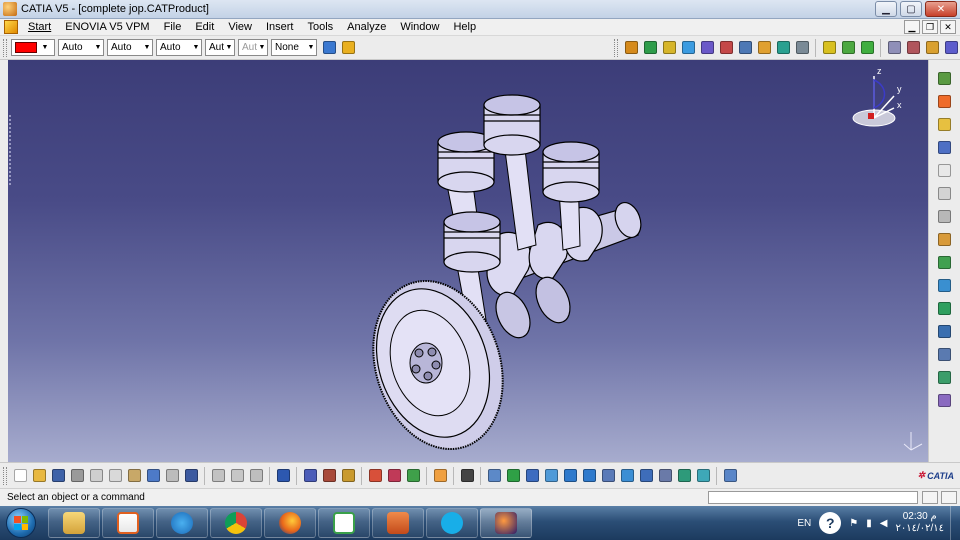 This screenshot has width=960, height=540. I want to click on measure-inertia-icon, so click(329, 476).